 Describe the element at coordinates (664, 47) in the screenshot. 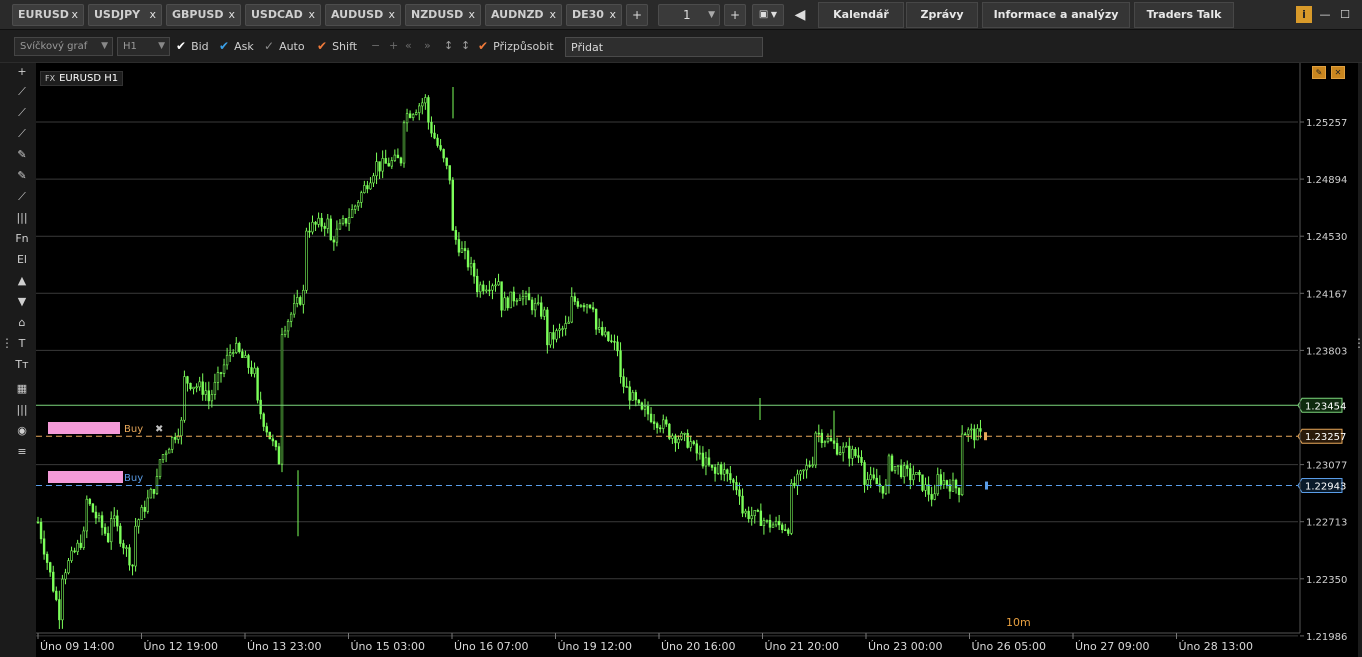

I see `add-indicator-input` at that location.